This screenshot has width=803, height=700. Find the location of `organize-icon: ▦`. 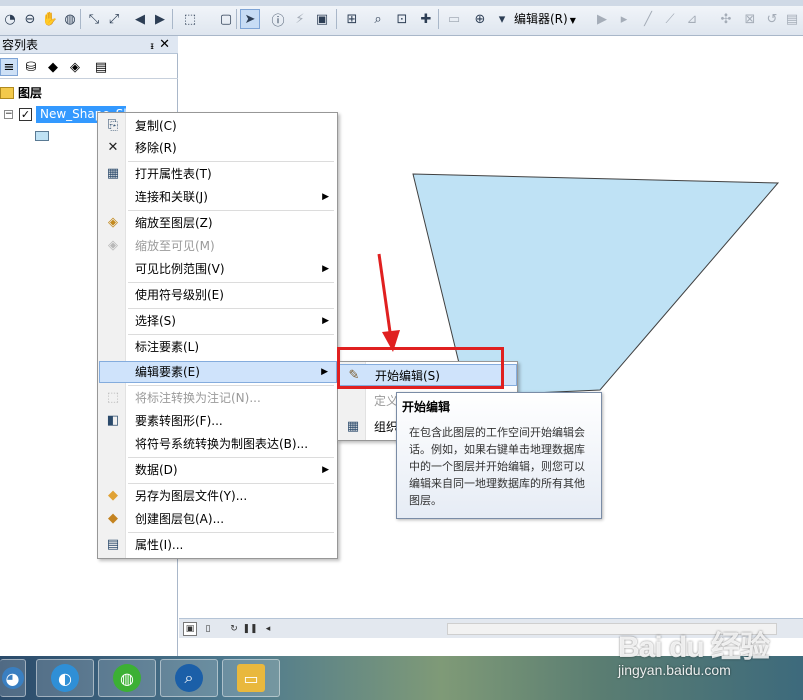

organize-icon: ▦ is located at coordinates (353, 426).